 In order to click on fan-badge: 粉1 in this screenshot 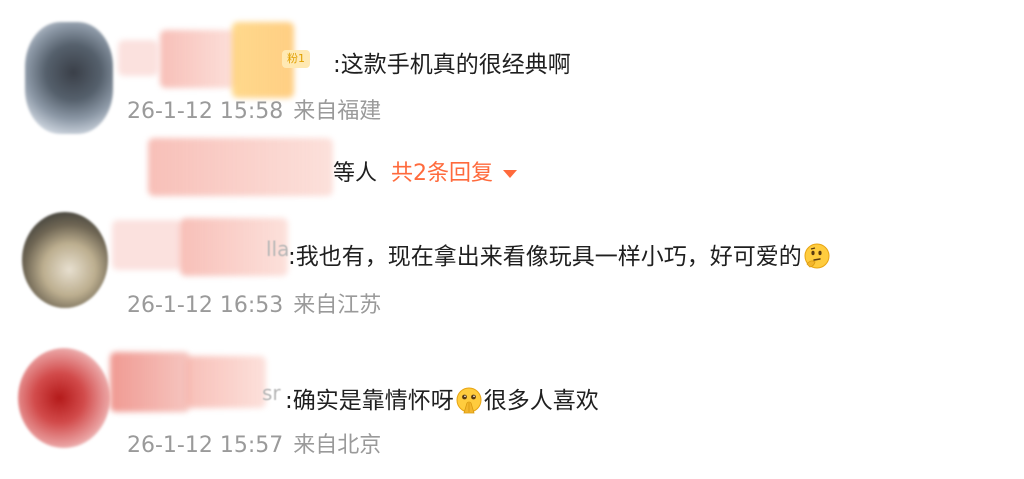, I will do `click(296, 59)`.